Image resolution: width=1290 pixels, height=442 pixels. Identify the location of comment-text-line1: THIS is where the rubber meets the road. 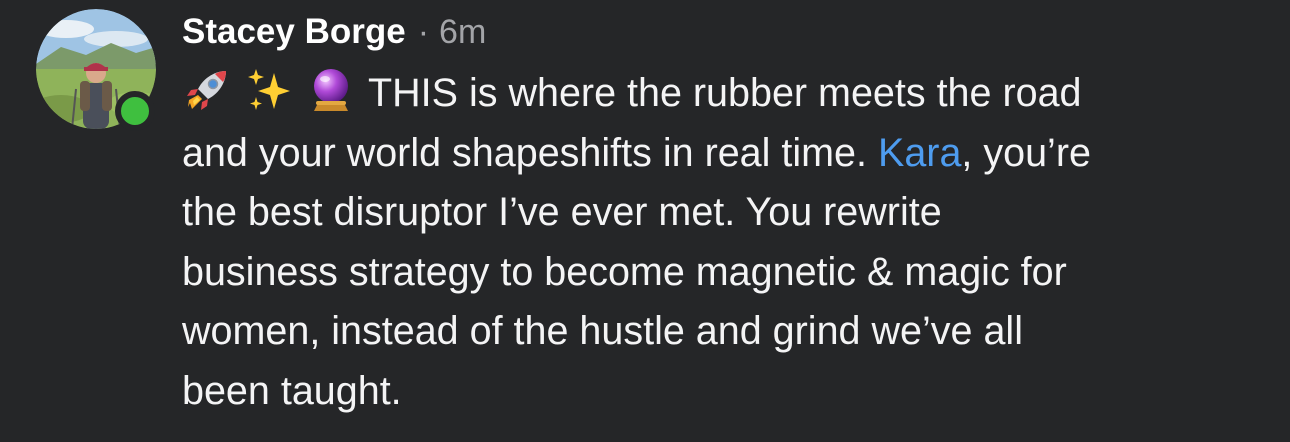
(725, 93).